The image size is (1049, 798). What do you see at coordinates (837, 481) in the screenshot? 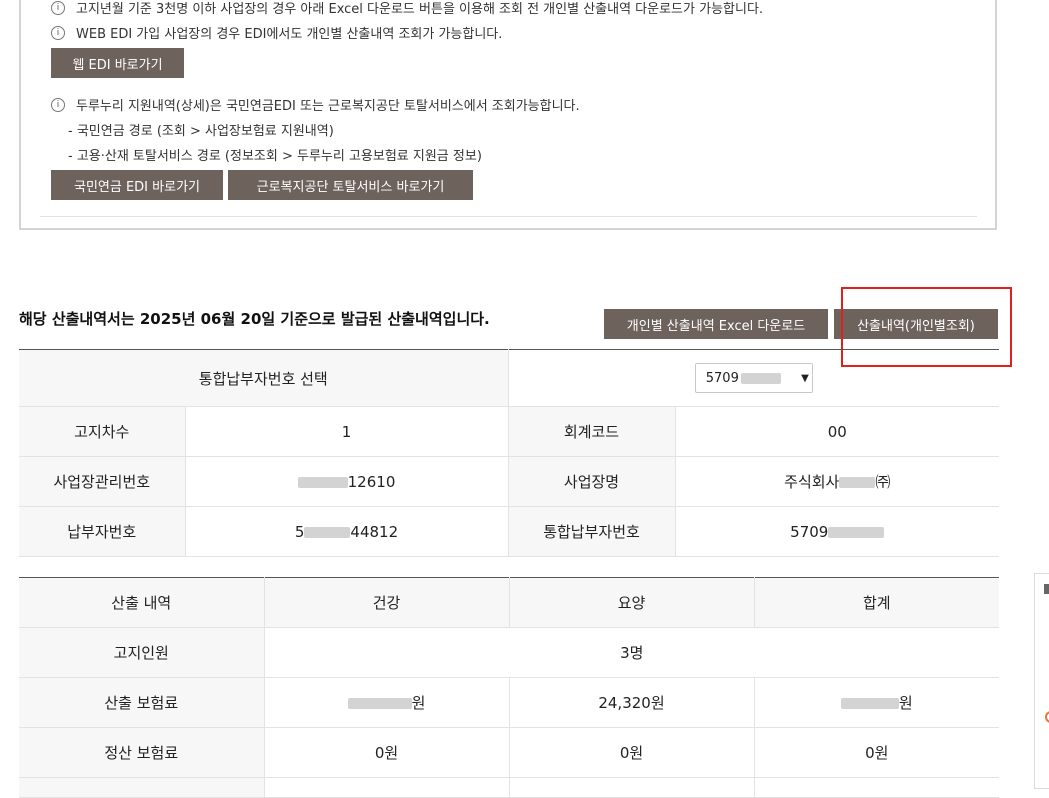
I see `cell-value: 주식회사 ㈜` at bounding box center [837, 481].